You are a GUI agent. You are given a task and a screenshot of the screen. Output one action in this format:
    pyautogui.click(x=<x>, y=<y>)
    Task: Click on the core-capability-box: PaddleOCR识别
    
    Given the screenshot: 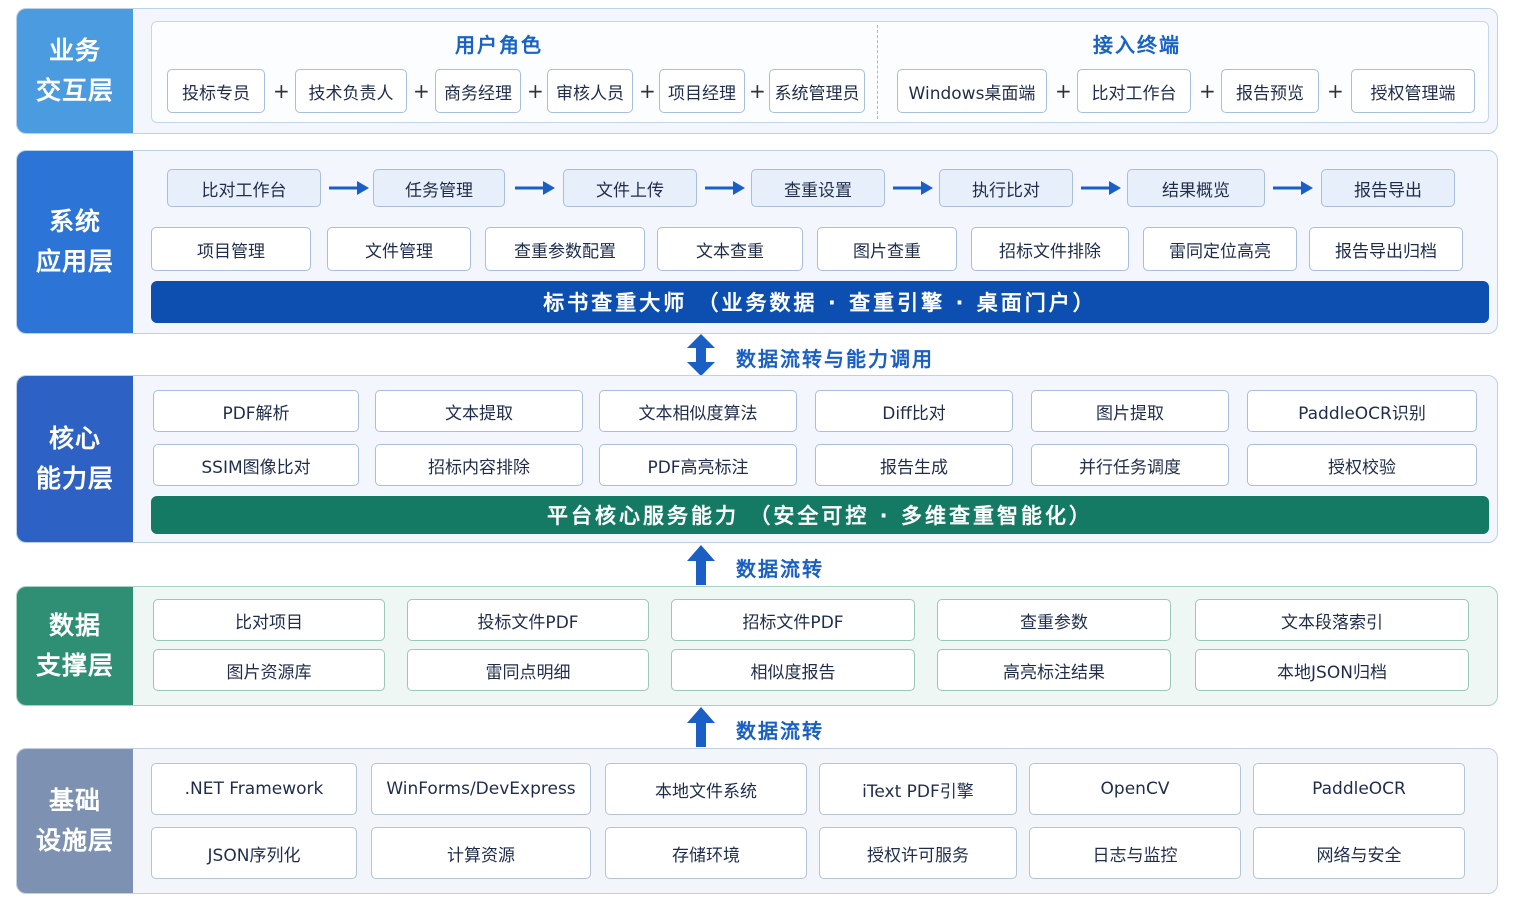 What is the action you would take?
    pyautogui.click(x=1362, y=411)
    